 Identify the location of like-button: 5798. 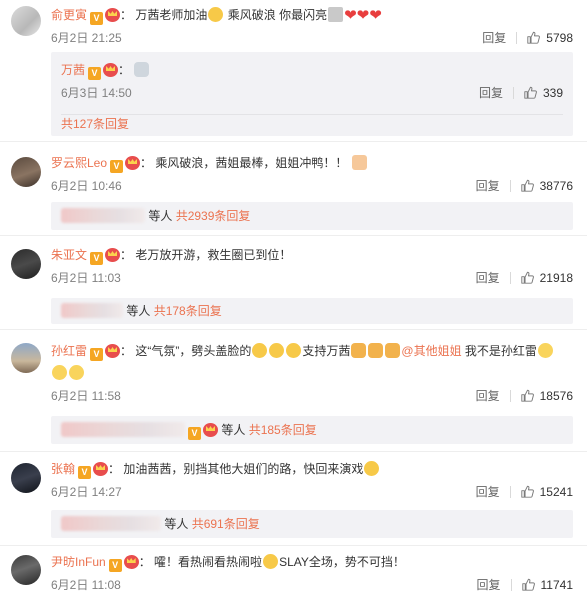
(550, 38).